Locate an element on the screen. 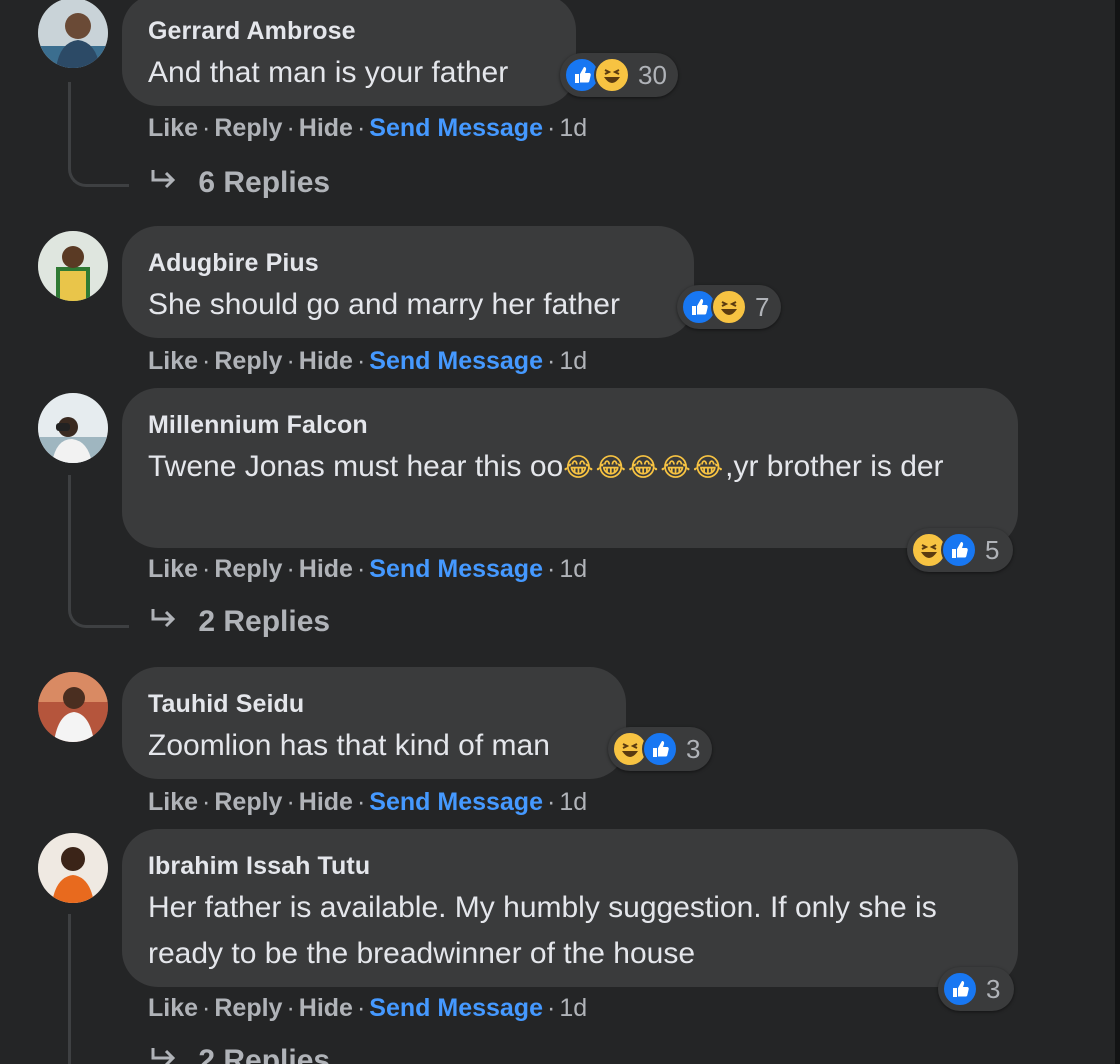 This screenshot has height=1064, width=1120. reaction-summary: 7 is located at coordinates (729, 307).